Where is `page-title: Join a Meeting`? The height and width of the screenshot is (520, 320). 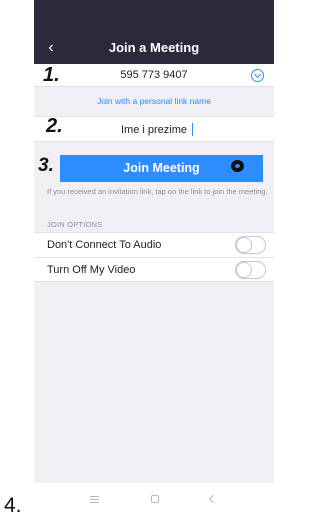 page-title: Join a Meeting is located at coordinates (154, 47).